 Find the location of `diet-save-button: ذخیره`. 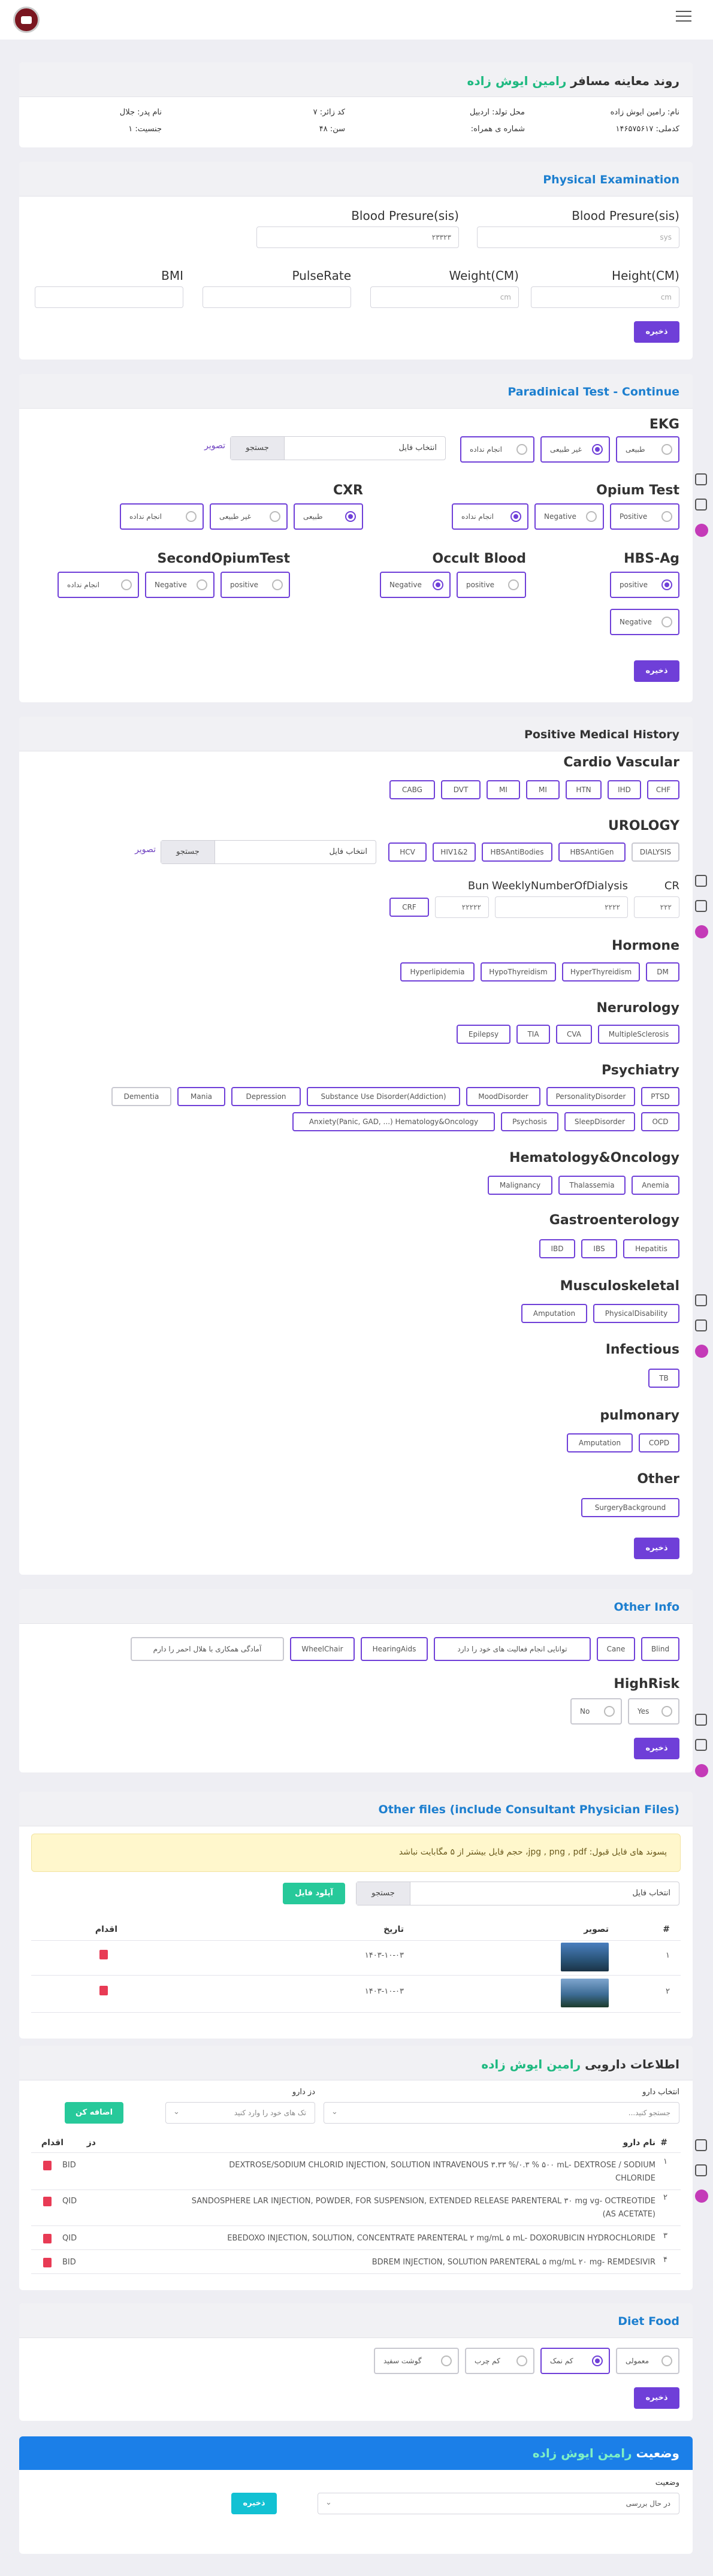

diet-save-button: ذخیره is located at coordinates (656, 2398).